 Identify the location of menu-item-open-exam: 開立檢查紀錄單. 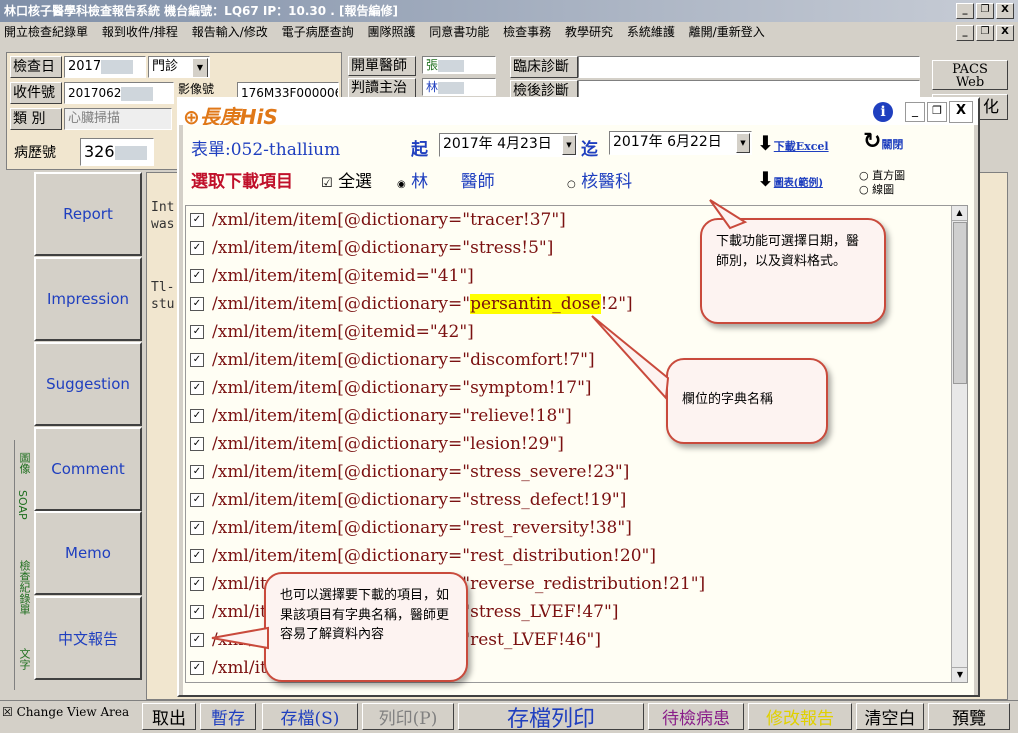
(46, 32).